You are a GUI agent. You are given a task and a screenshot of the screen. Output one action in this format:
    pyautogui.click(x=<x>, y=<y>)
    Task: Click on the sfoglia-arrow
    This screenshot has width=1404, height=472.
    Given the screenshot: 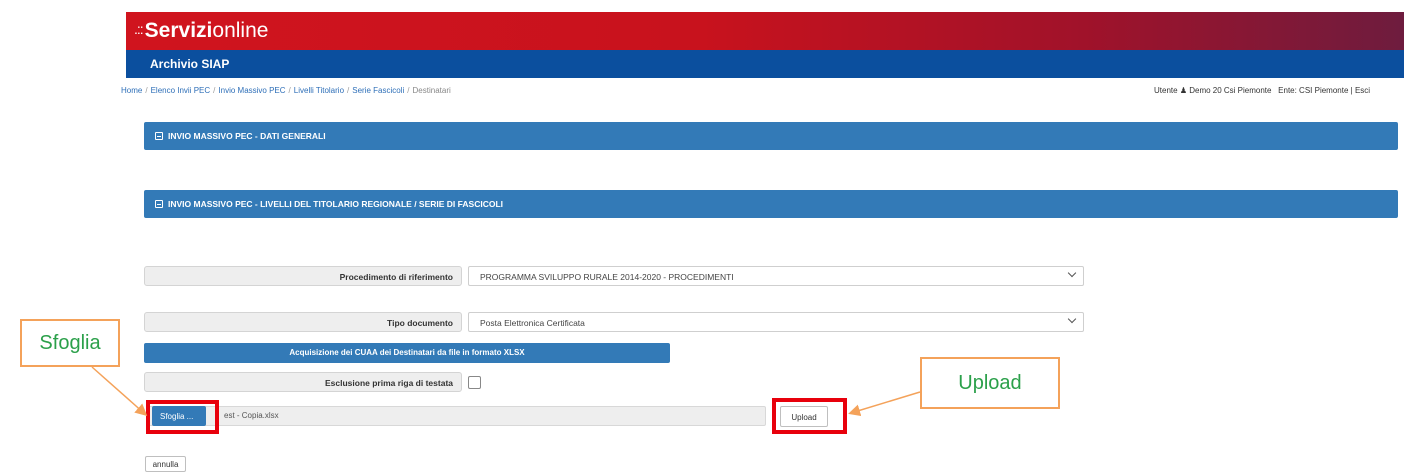 What is the action you would take?
    pyautogui.click(x=119, y=391)
    